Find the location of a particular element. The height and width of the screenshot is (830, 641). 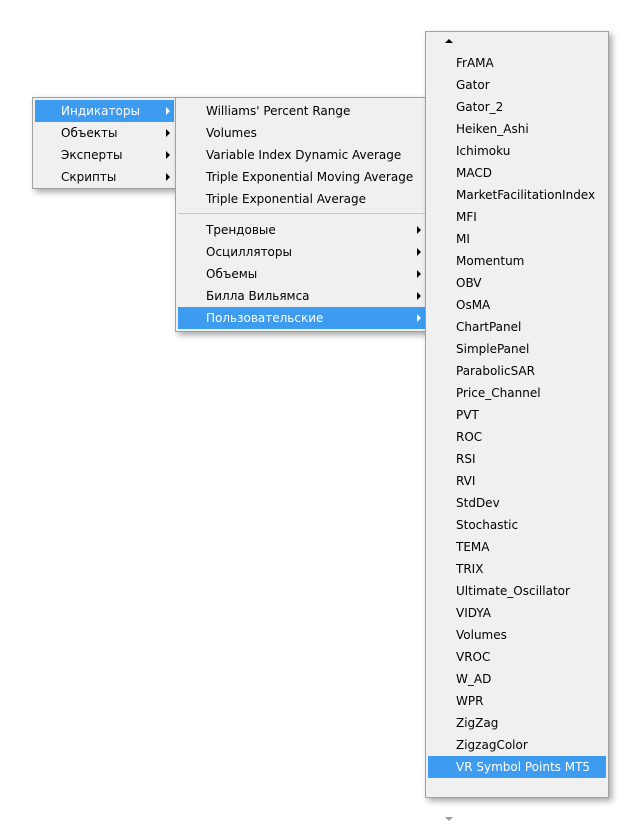

scroll-up-icon is located at coordinates (449, 41).